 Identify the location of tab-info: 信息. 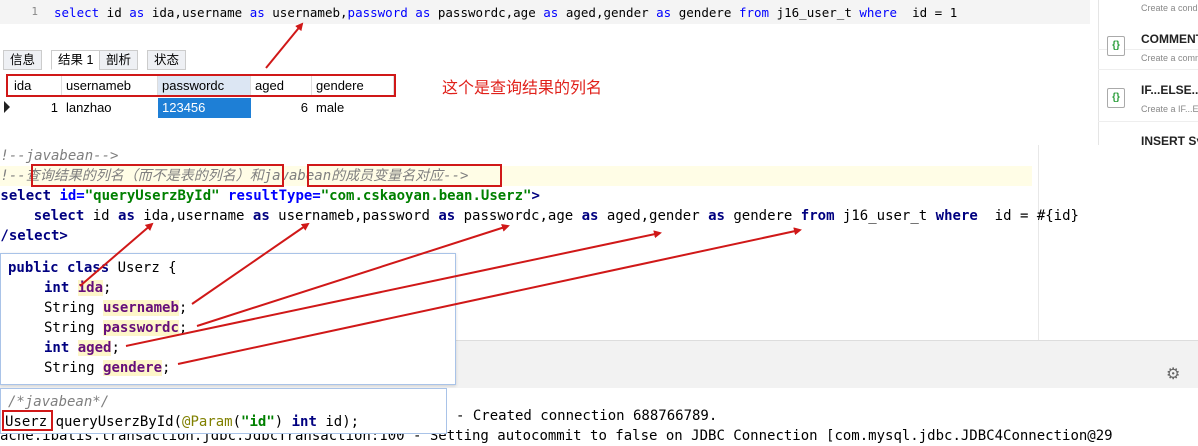
(23, 60).